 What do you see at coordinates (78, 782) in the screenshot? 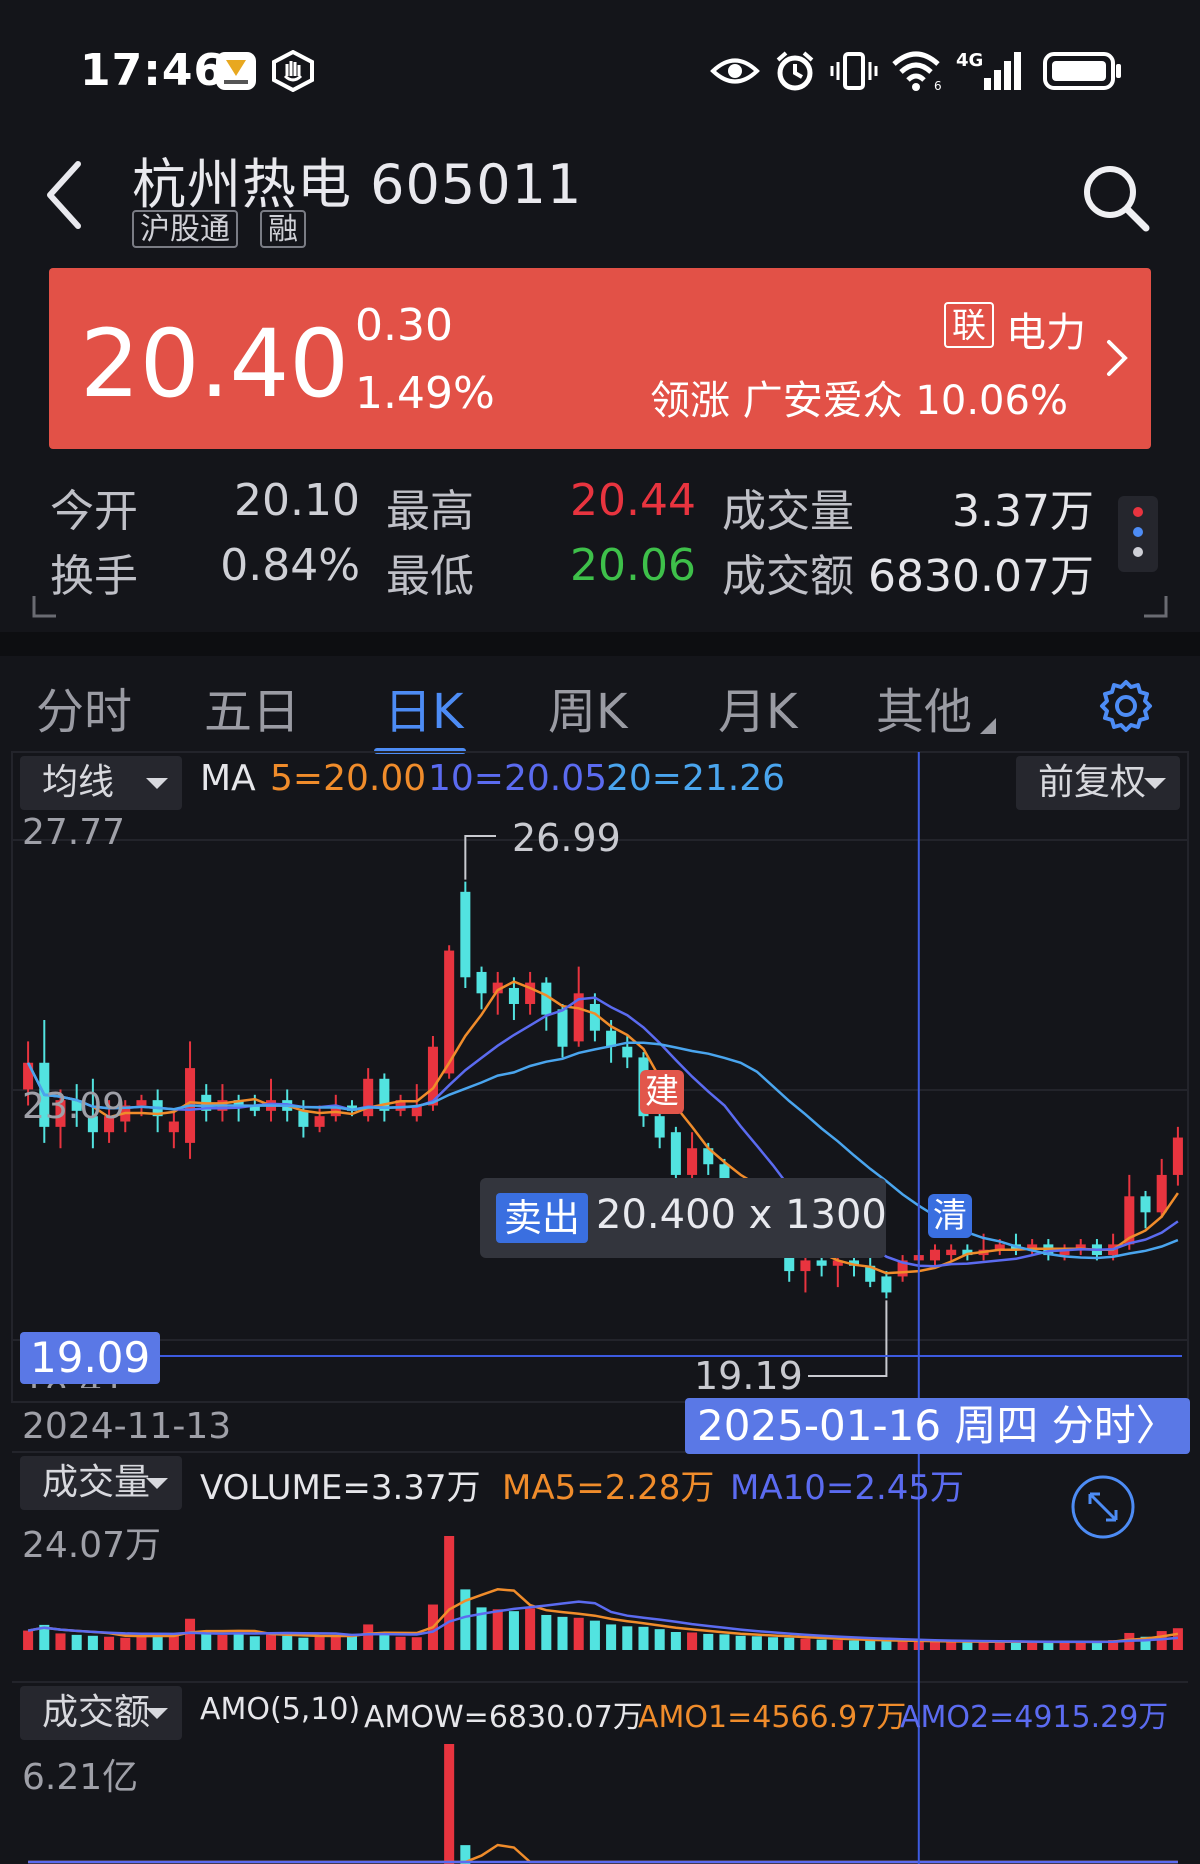
I see `indicator-select-label: 均线` at bounding box center [78, 782].